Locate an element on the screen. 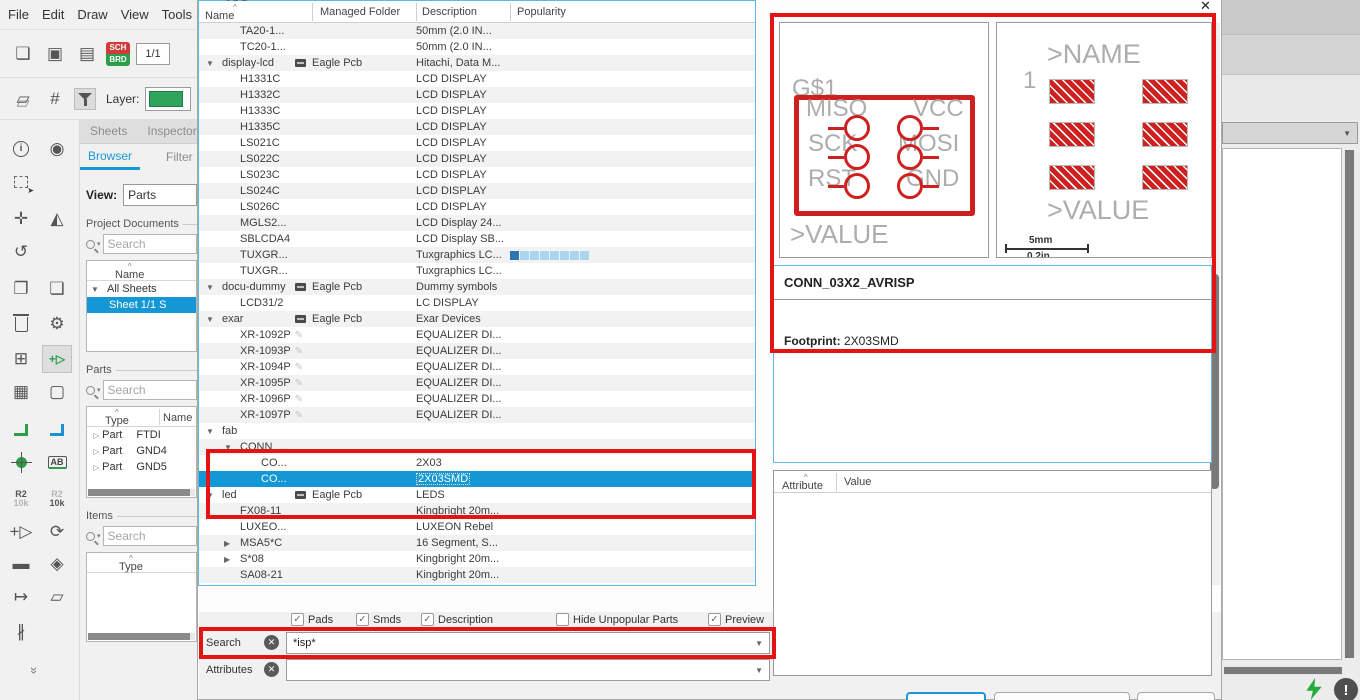  parts-header-name: Name is located at coordinates (177, 418).